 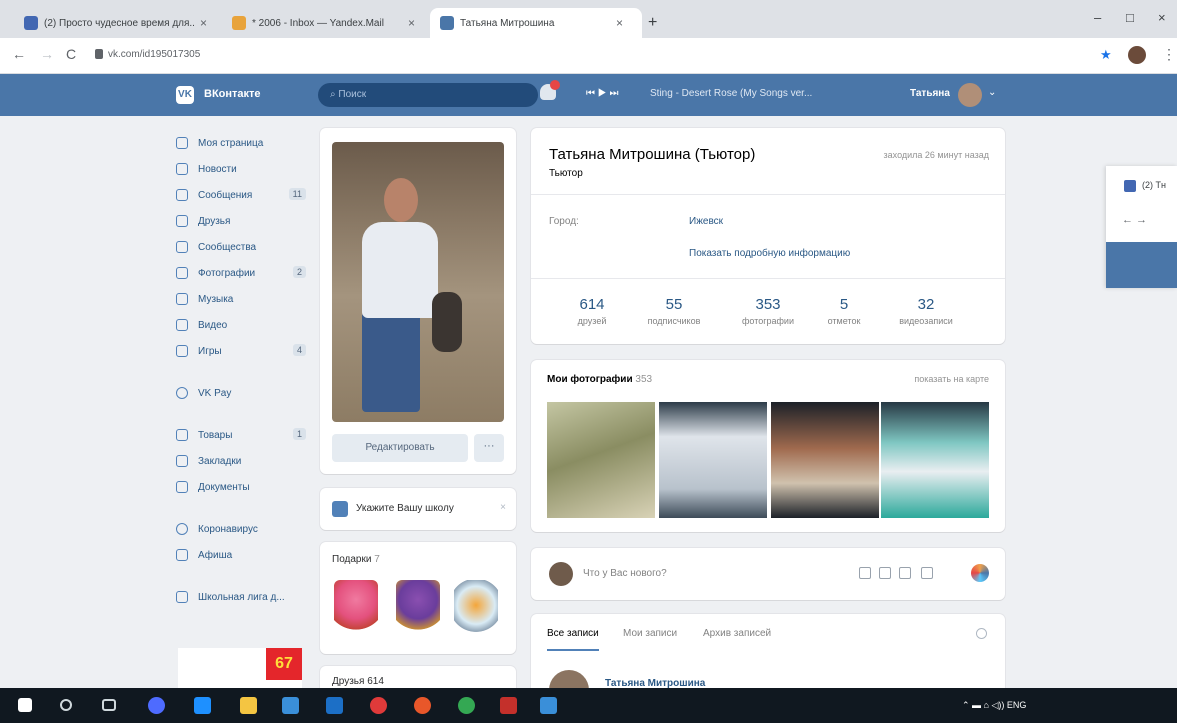 What do you see at coordinates (154, 54) in the screenshot?
I see `url-field: vk.com/id195017305` at bounding box center [154, 54].